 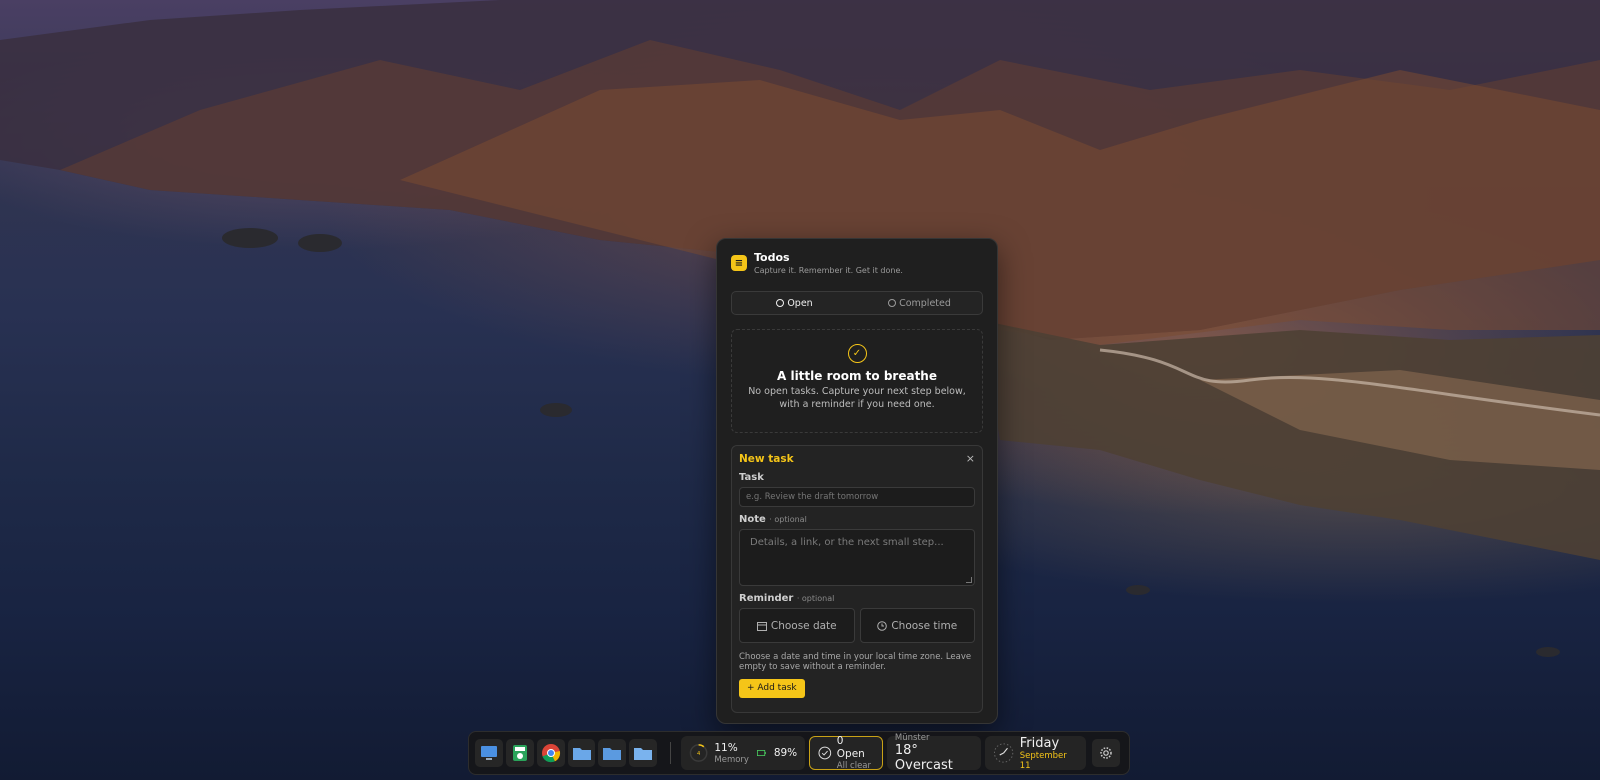 What do you see at coordinates (761, 626) in the screenshot?
I see `calendar-icon` at bounding box center [761, 626].